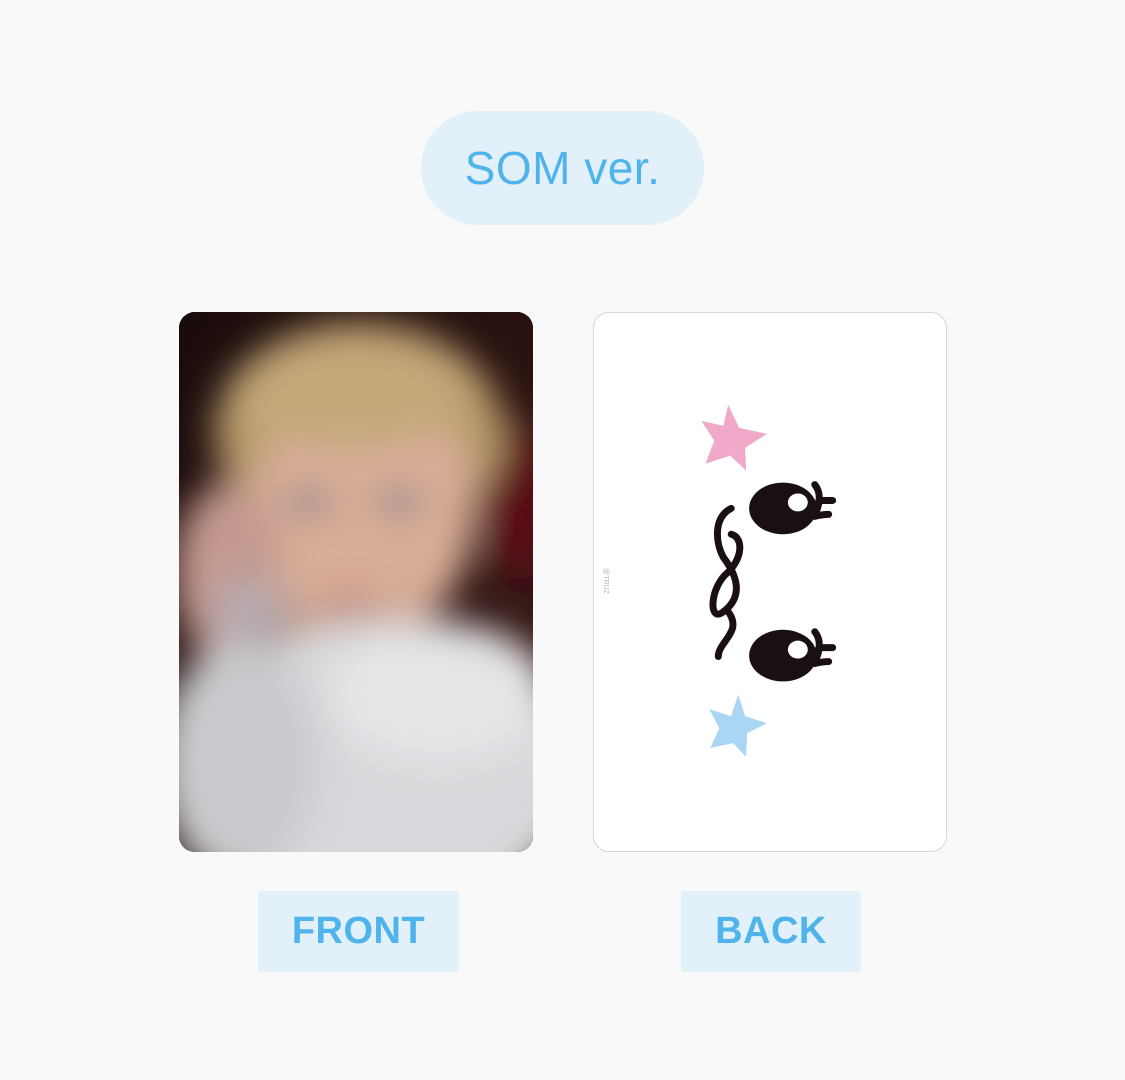 The image size is (1125, 1080). What do you see at coordinates (734, 438) in the screenshot?
I see `pink-star-icon` at bounding box center [734, 438].